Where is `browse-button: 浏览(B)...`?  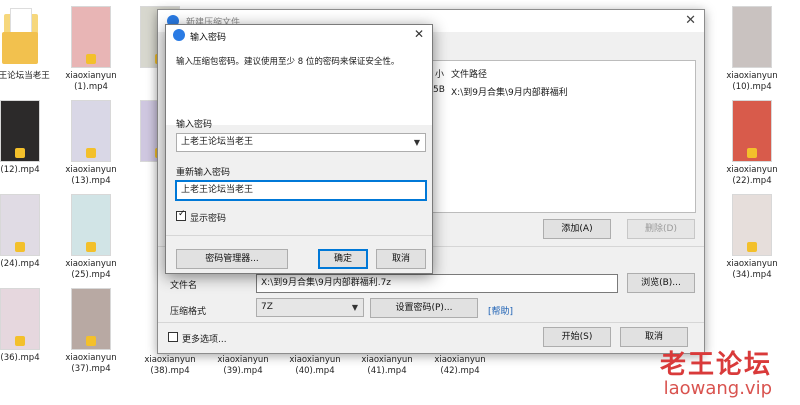 browse-button: 浏览(B)... is located at coordinates (661, 283).